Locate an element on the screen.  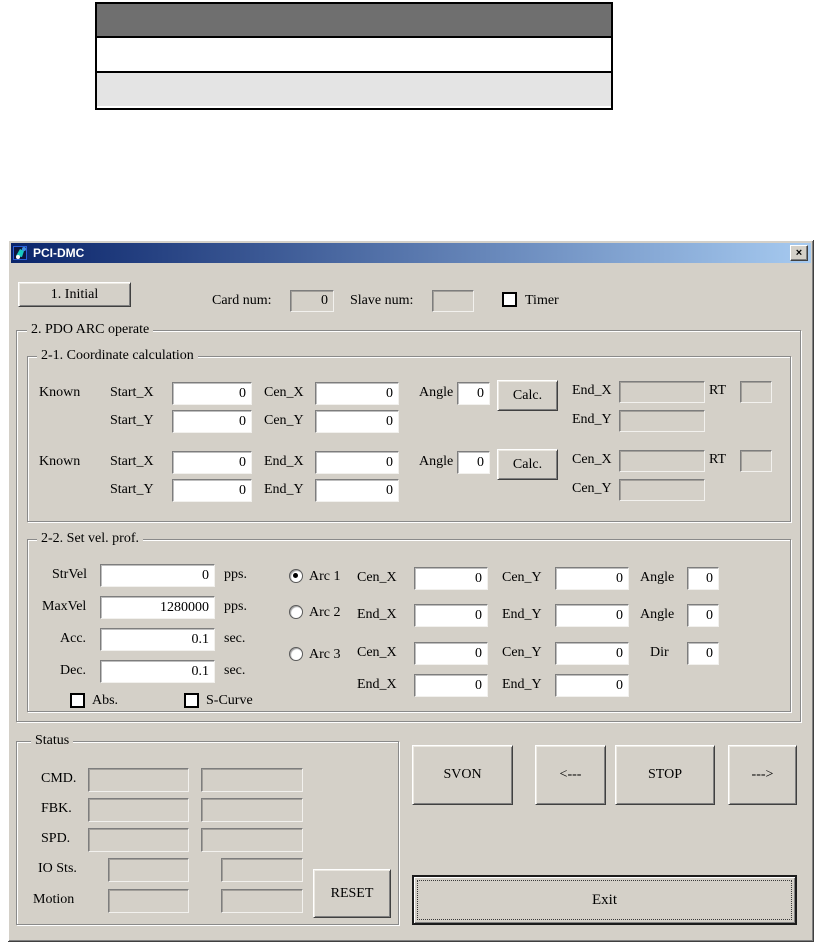
document-table is located at coordinates (354, 56).